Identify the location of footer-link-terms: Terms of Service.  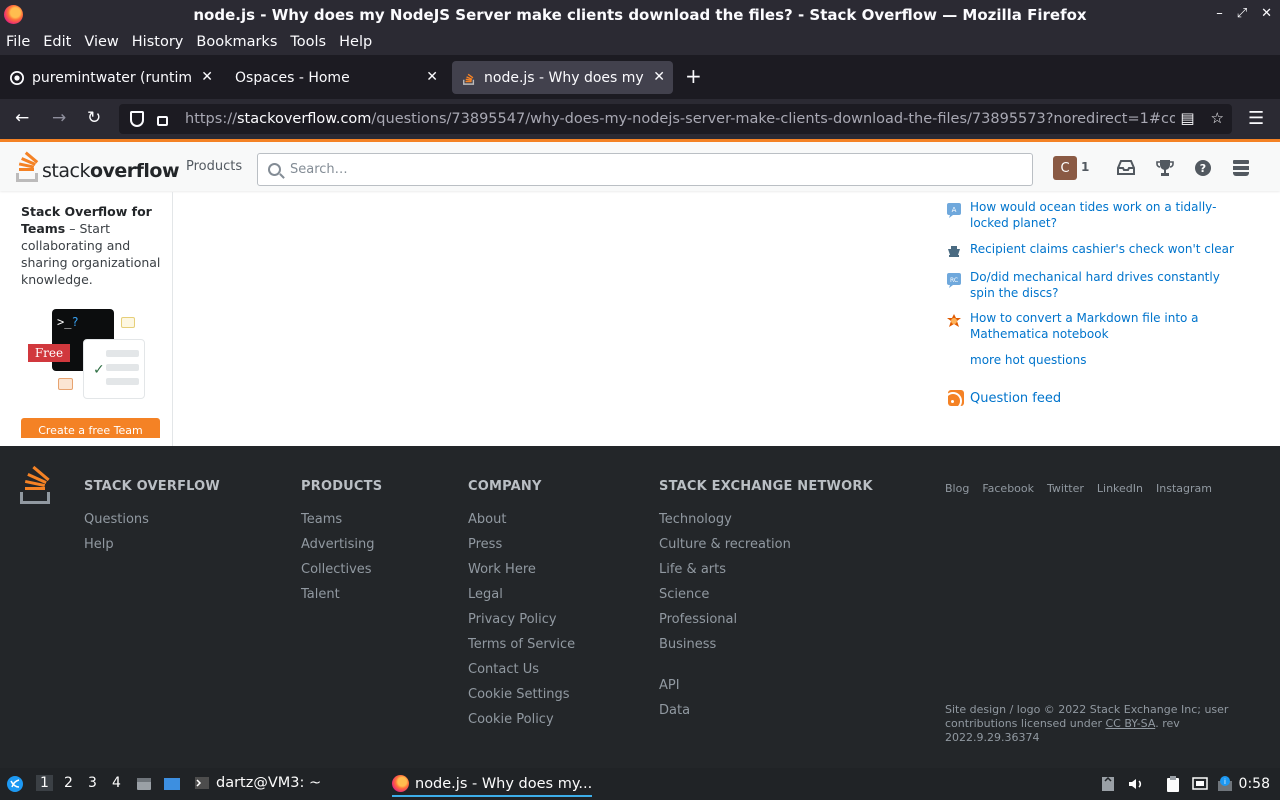
(521, 644).